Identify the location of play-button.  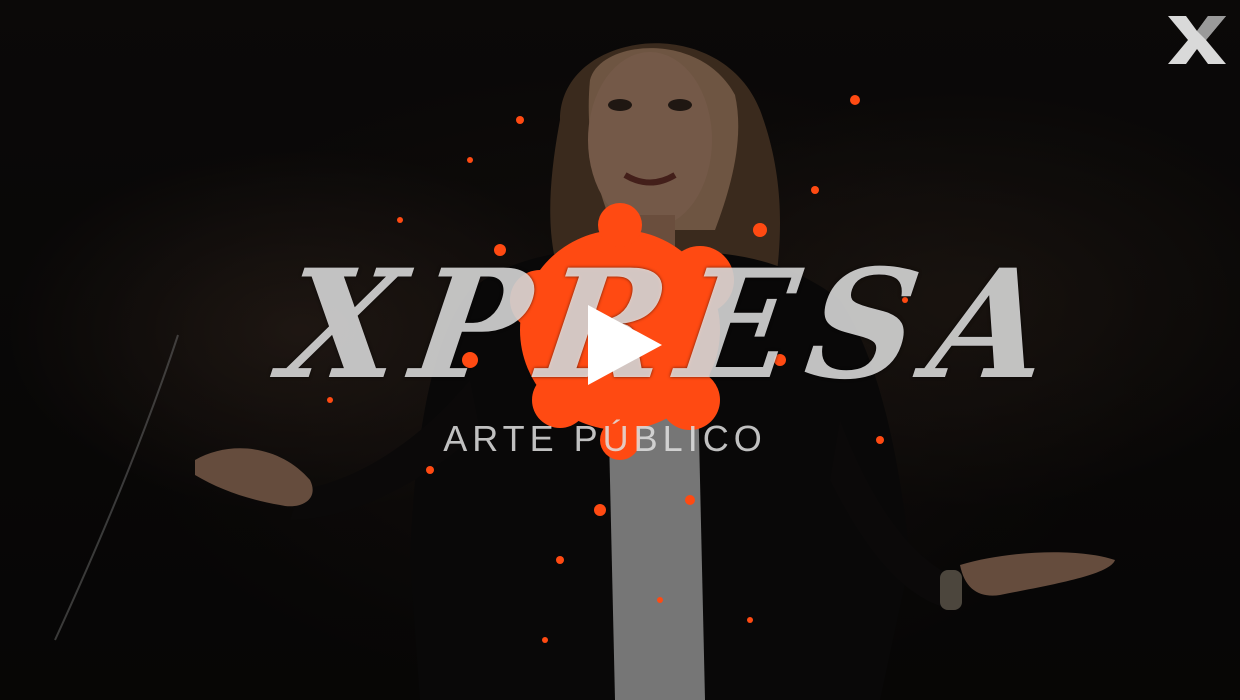
(620, 345).